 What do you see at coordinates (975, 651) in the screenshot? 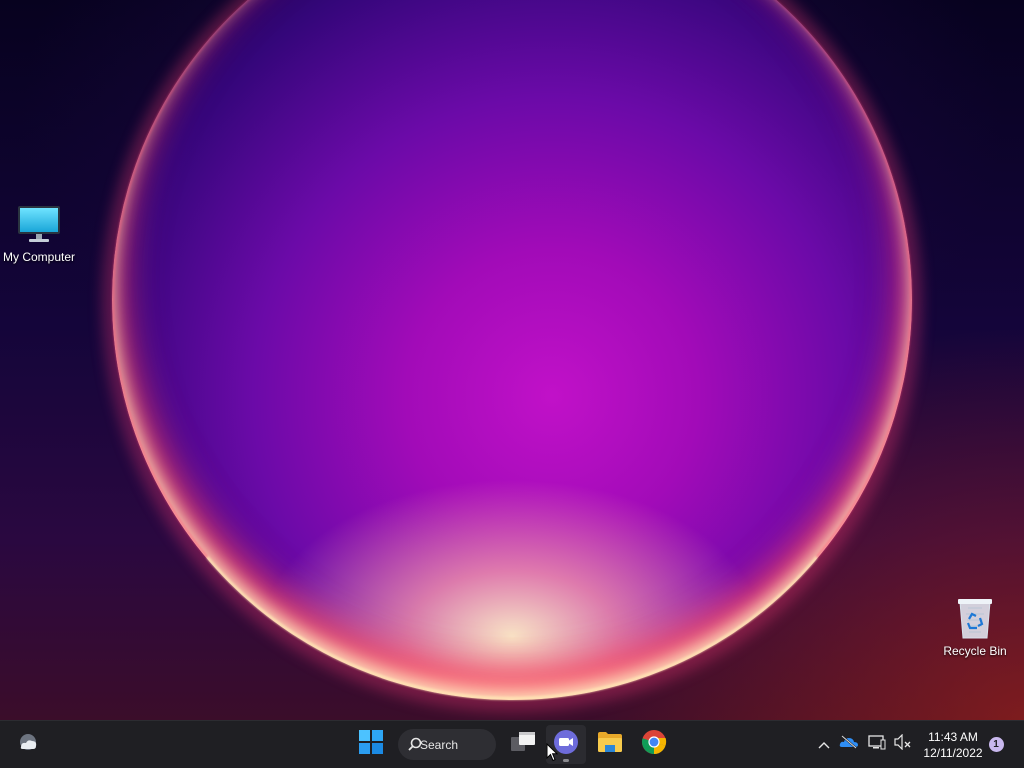
I see `desktop-icon-label: Recycle Bin` at bounding box center [975, 651].